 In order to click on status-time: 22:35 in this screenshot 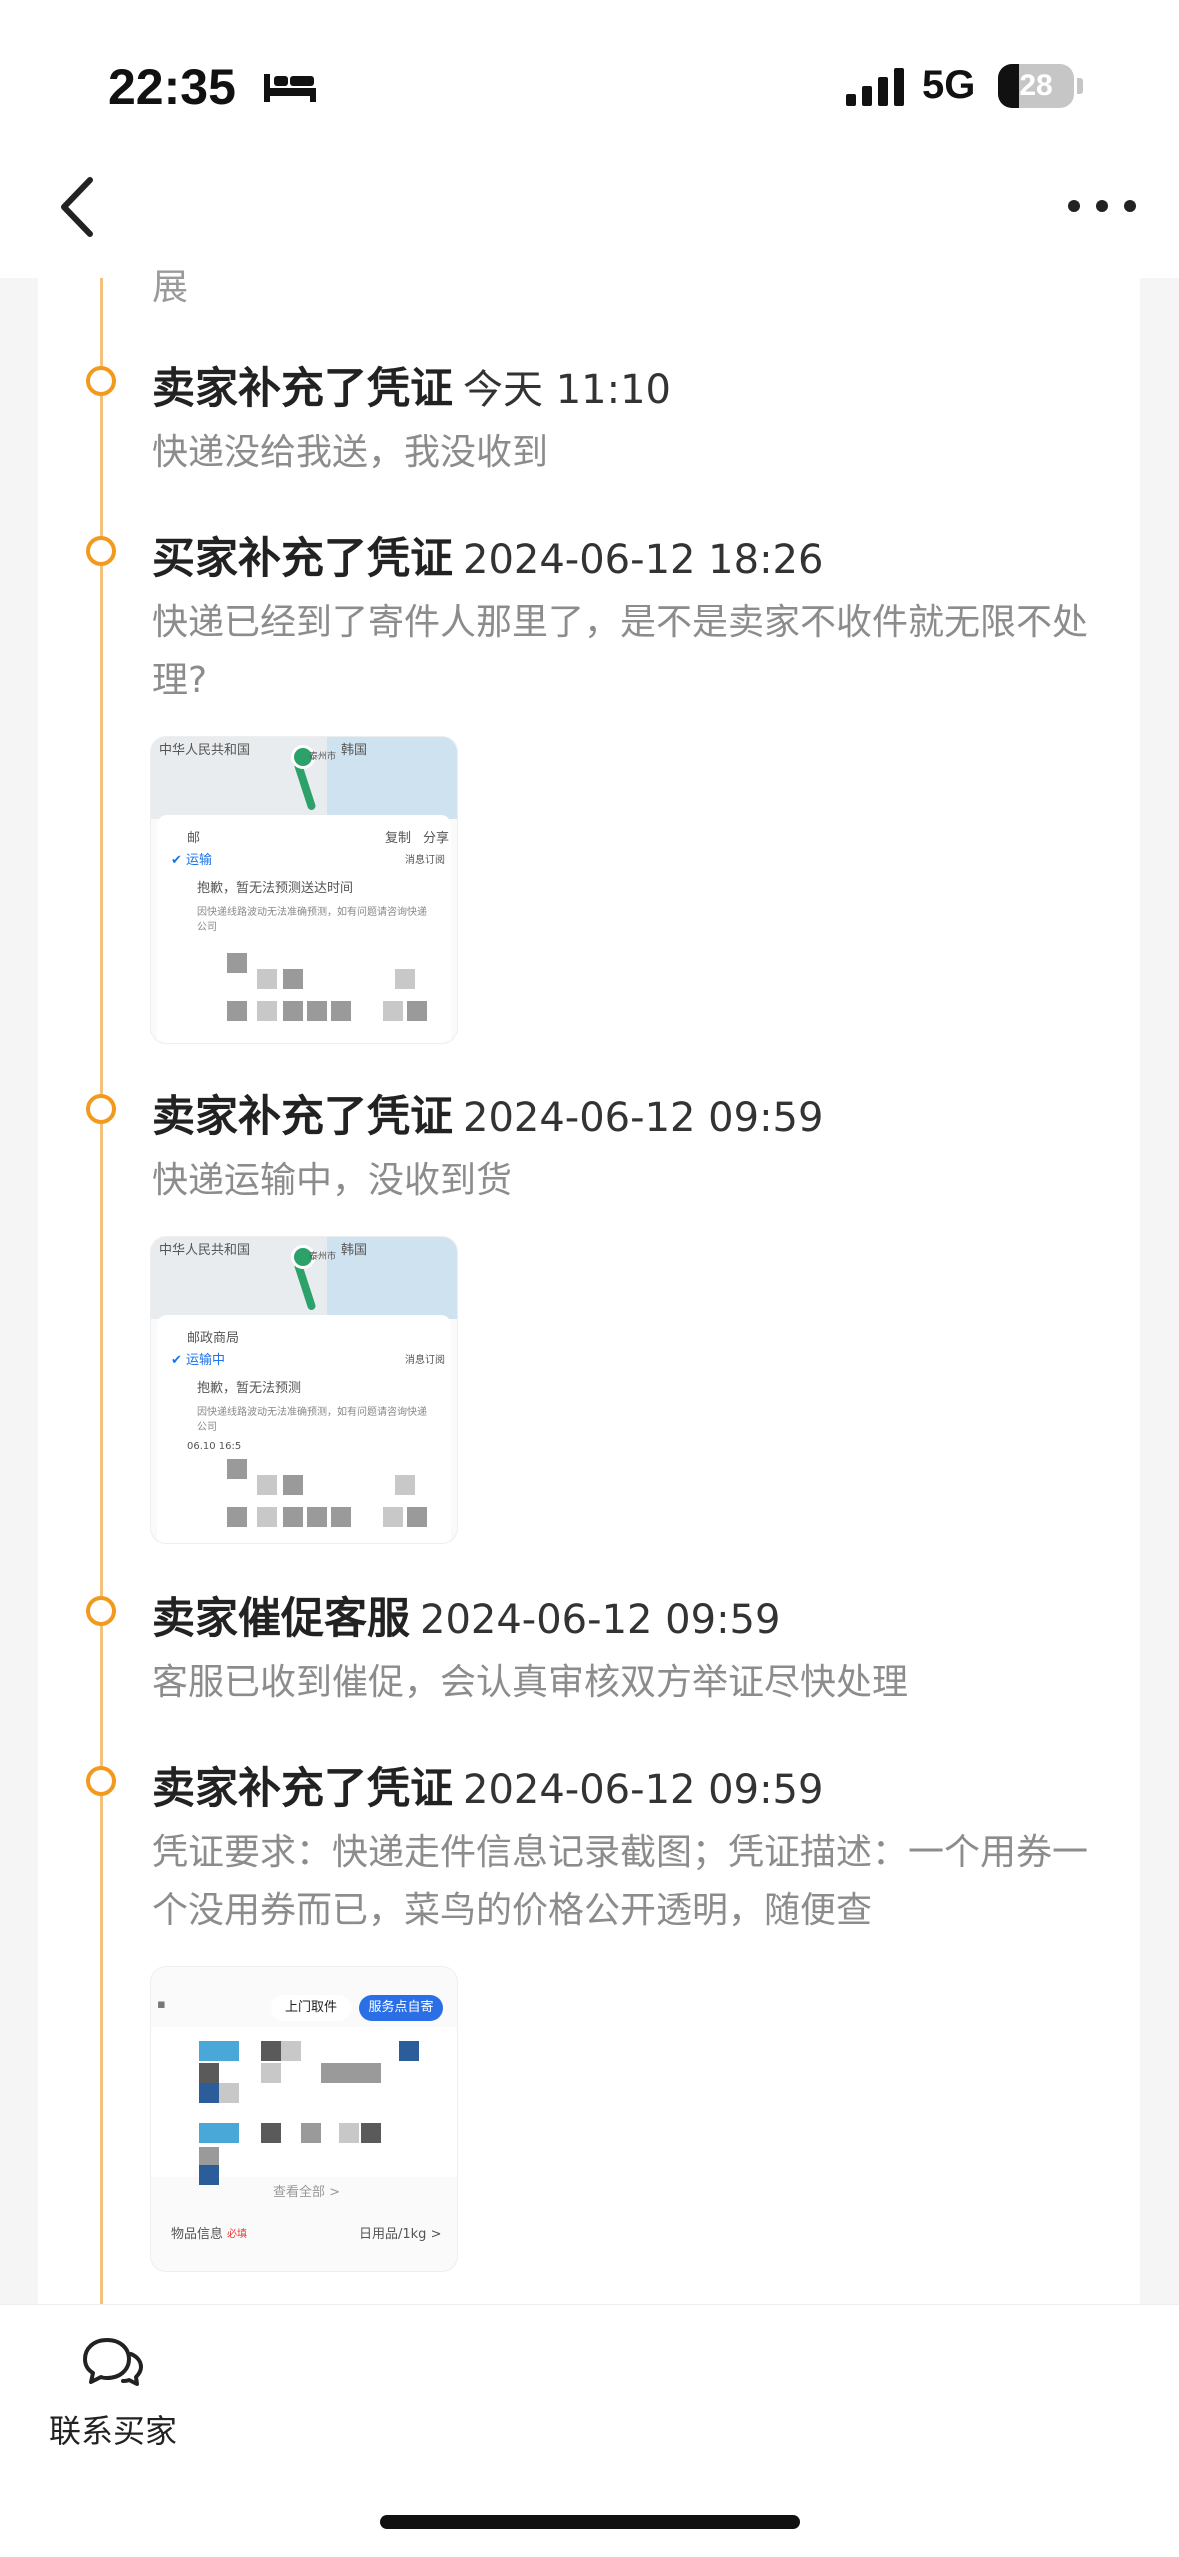, I will do `click(172, 87)`.